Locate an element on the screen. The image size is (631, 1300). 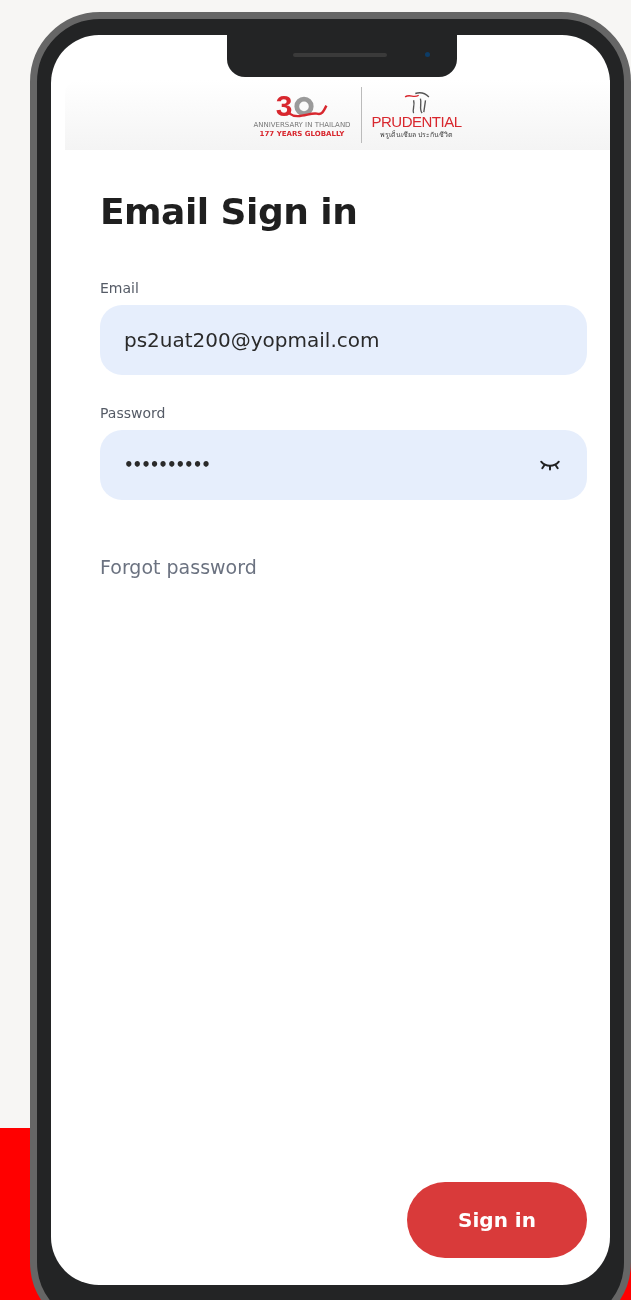
page-title: Email Sign in is located at coordinates (229, 212).